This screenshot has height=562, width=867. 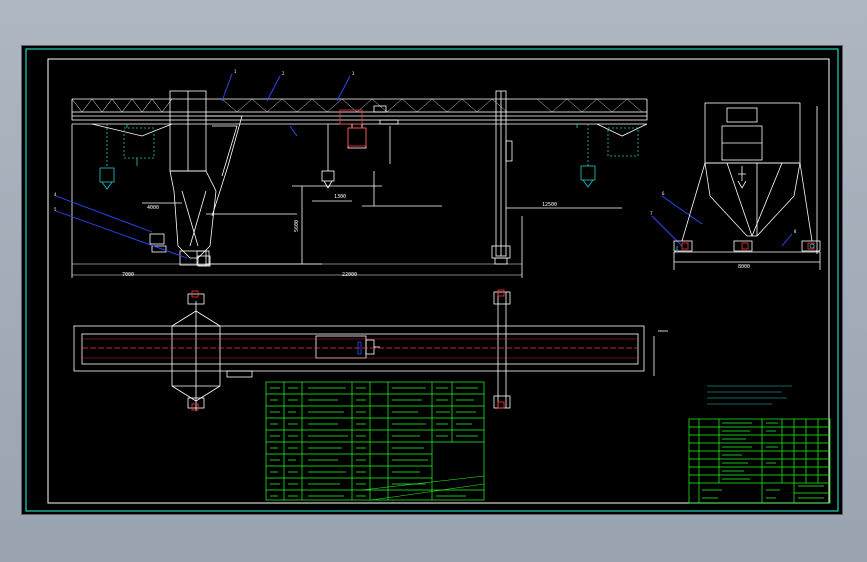 I want to click on balloon-2: 2, so click(x=283, y=73).